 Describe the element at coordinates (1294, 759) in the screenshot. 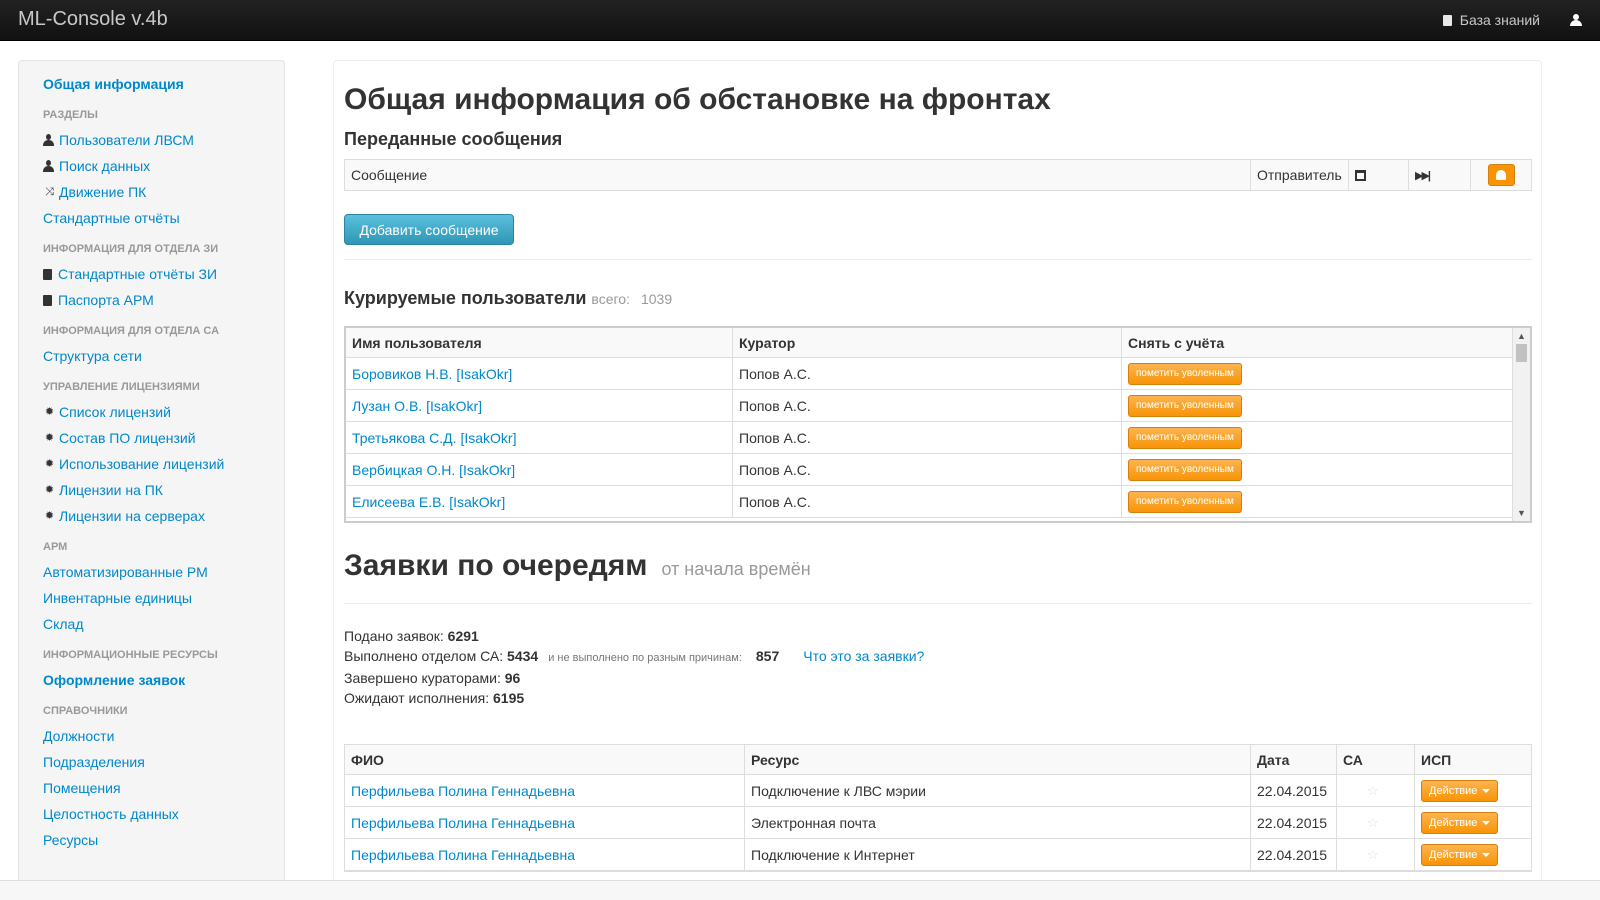

I see `col-date: Дата` at that location.